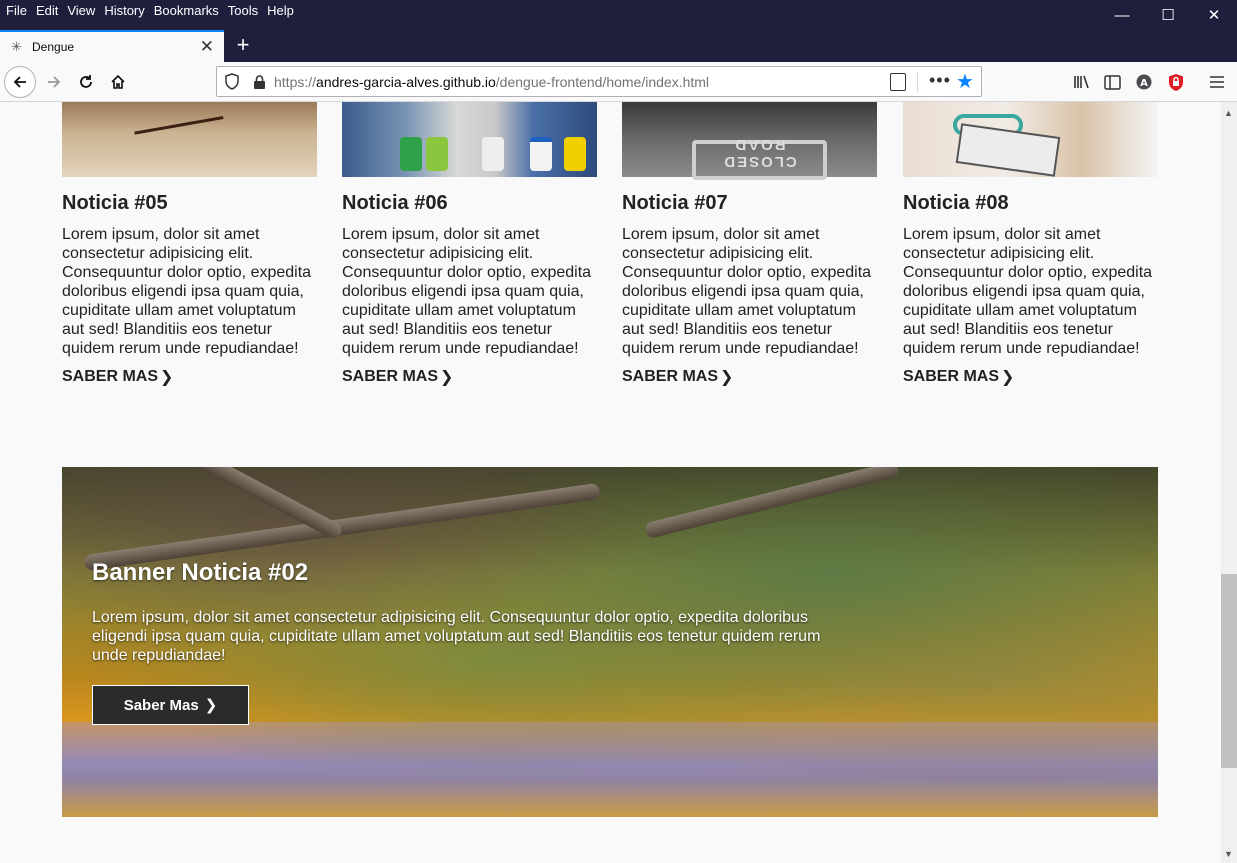  I want to click on menu-view: View, so click(81, 10).